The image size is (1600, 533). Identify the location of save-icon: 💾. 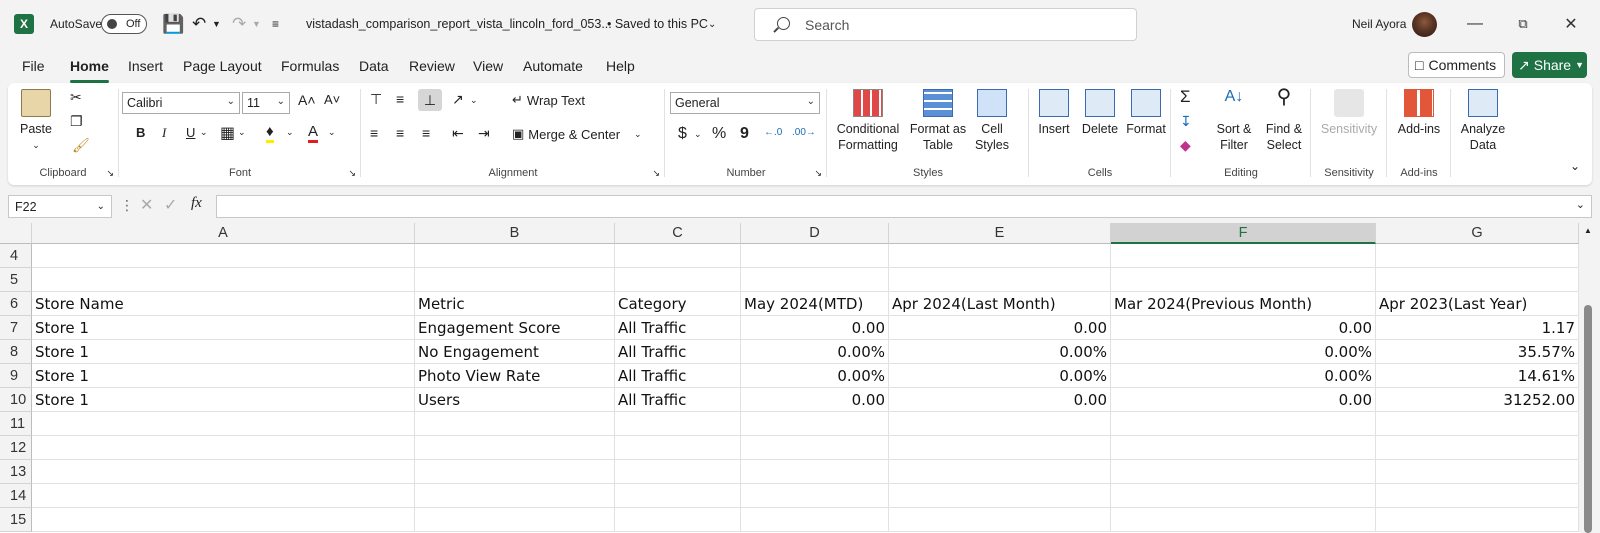
(173, 24).